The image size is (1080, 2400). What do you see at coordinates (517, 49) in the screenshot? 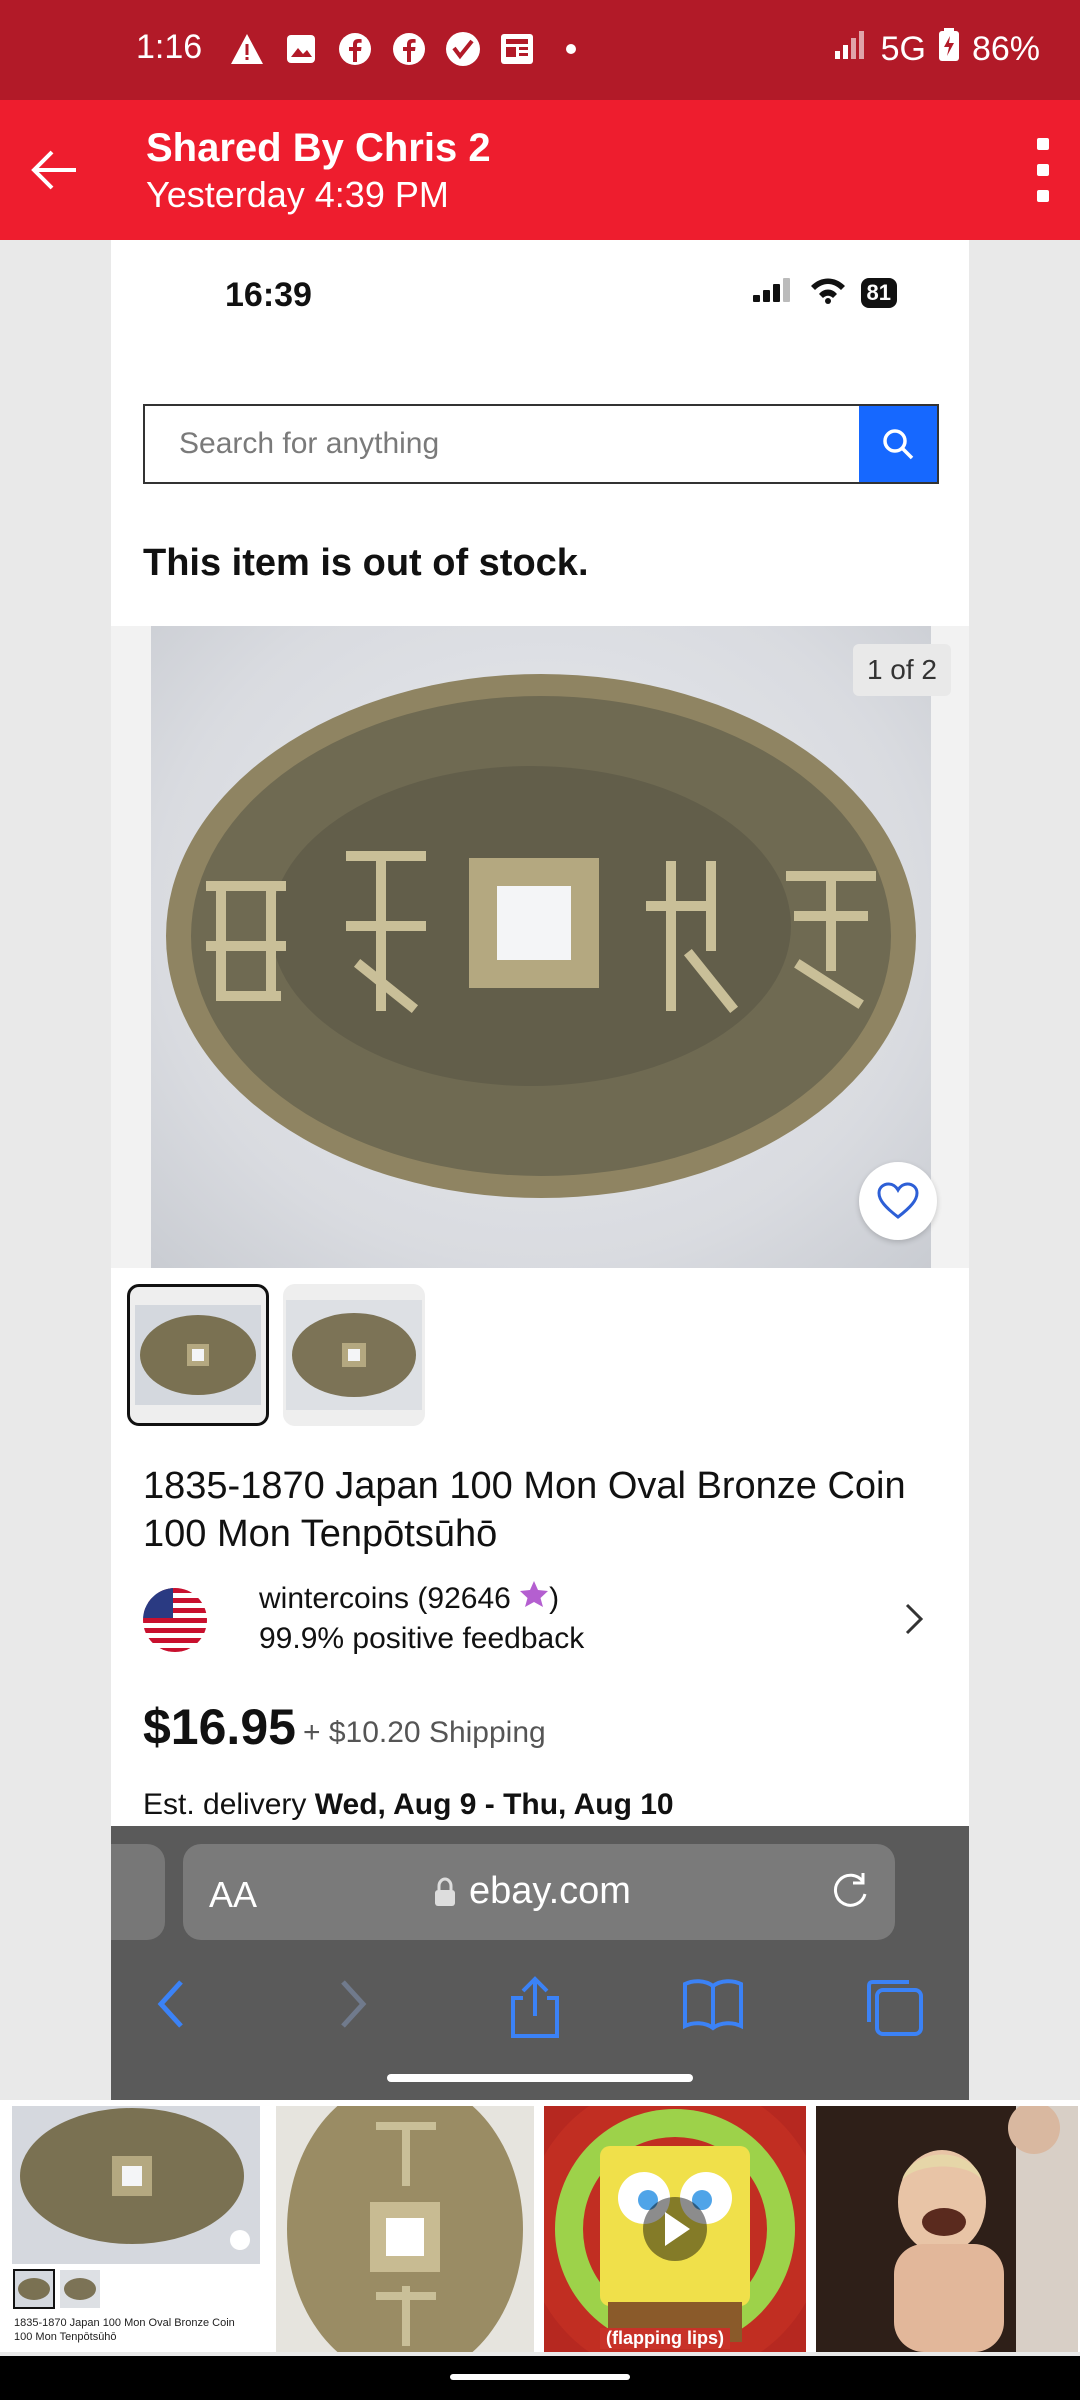
I see `news-icon` at bounding box center [517, 49].